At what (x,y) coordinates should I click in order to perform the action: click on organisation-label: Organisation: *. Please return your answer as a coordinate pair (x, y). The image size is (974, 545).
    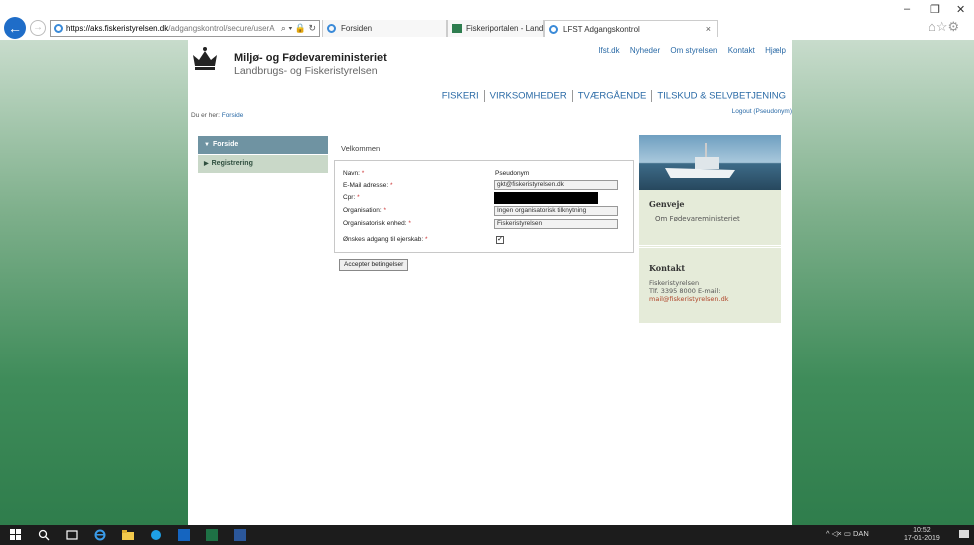
    Looking at the image, I should click on (365, 210).